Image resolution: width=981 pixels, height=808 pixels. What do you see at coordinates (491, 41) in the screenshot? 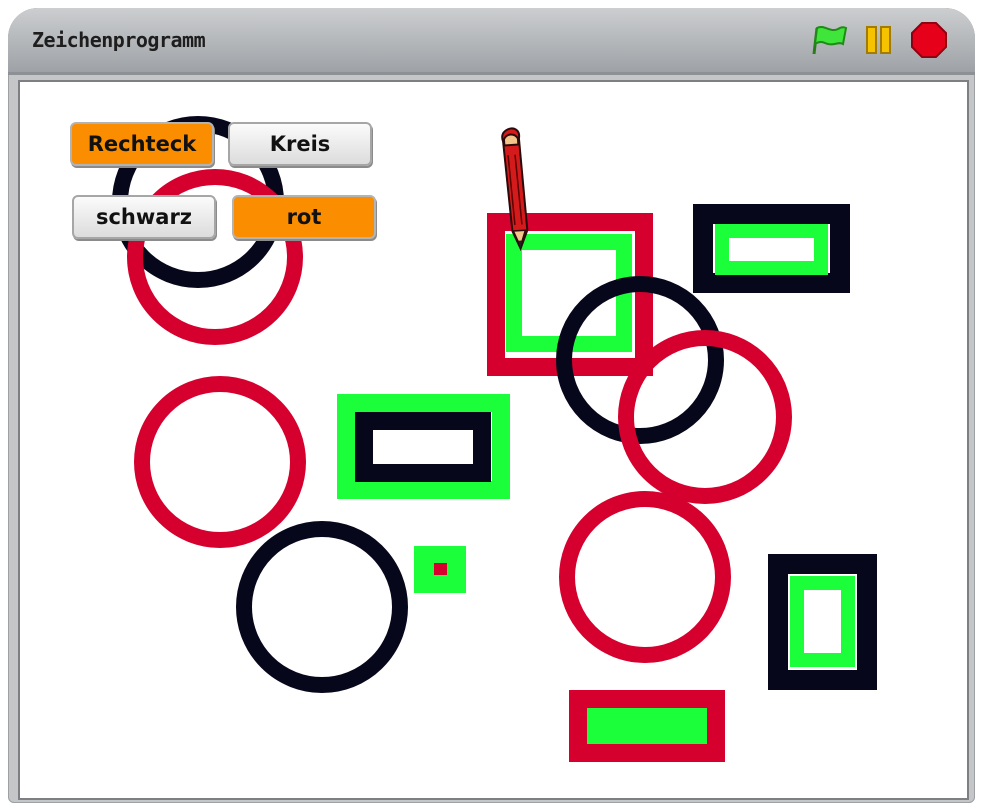
I see `title-bar: Zeichenprogramm` at bounding box center [491, 41].